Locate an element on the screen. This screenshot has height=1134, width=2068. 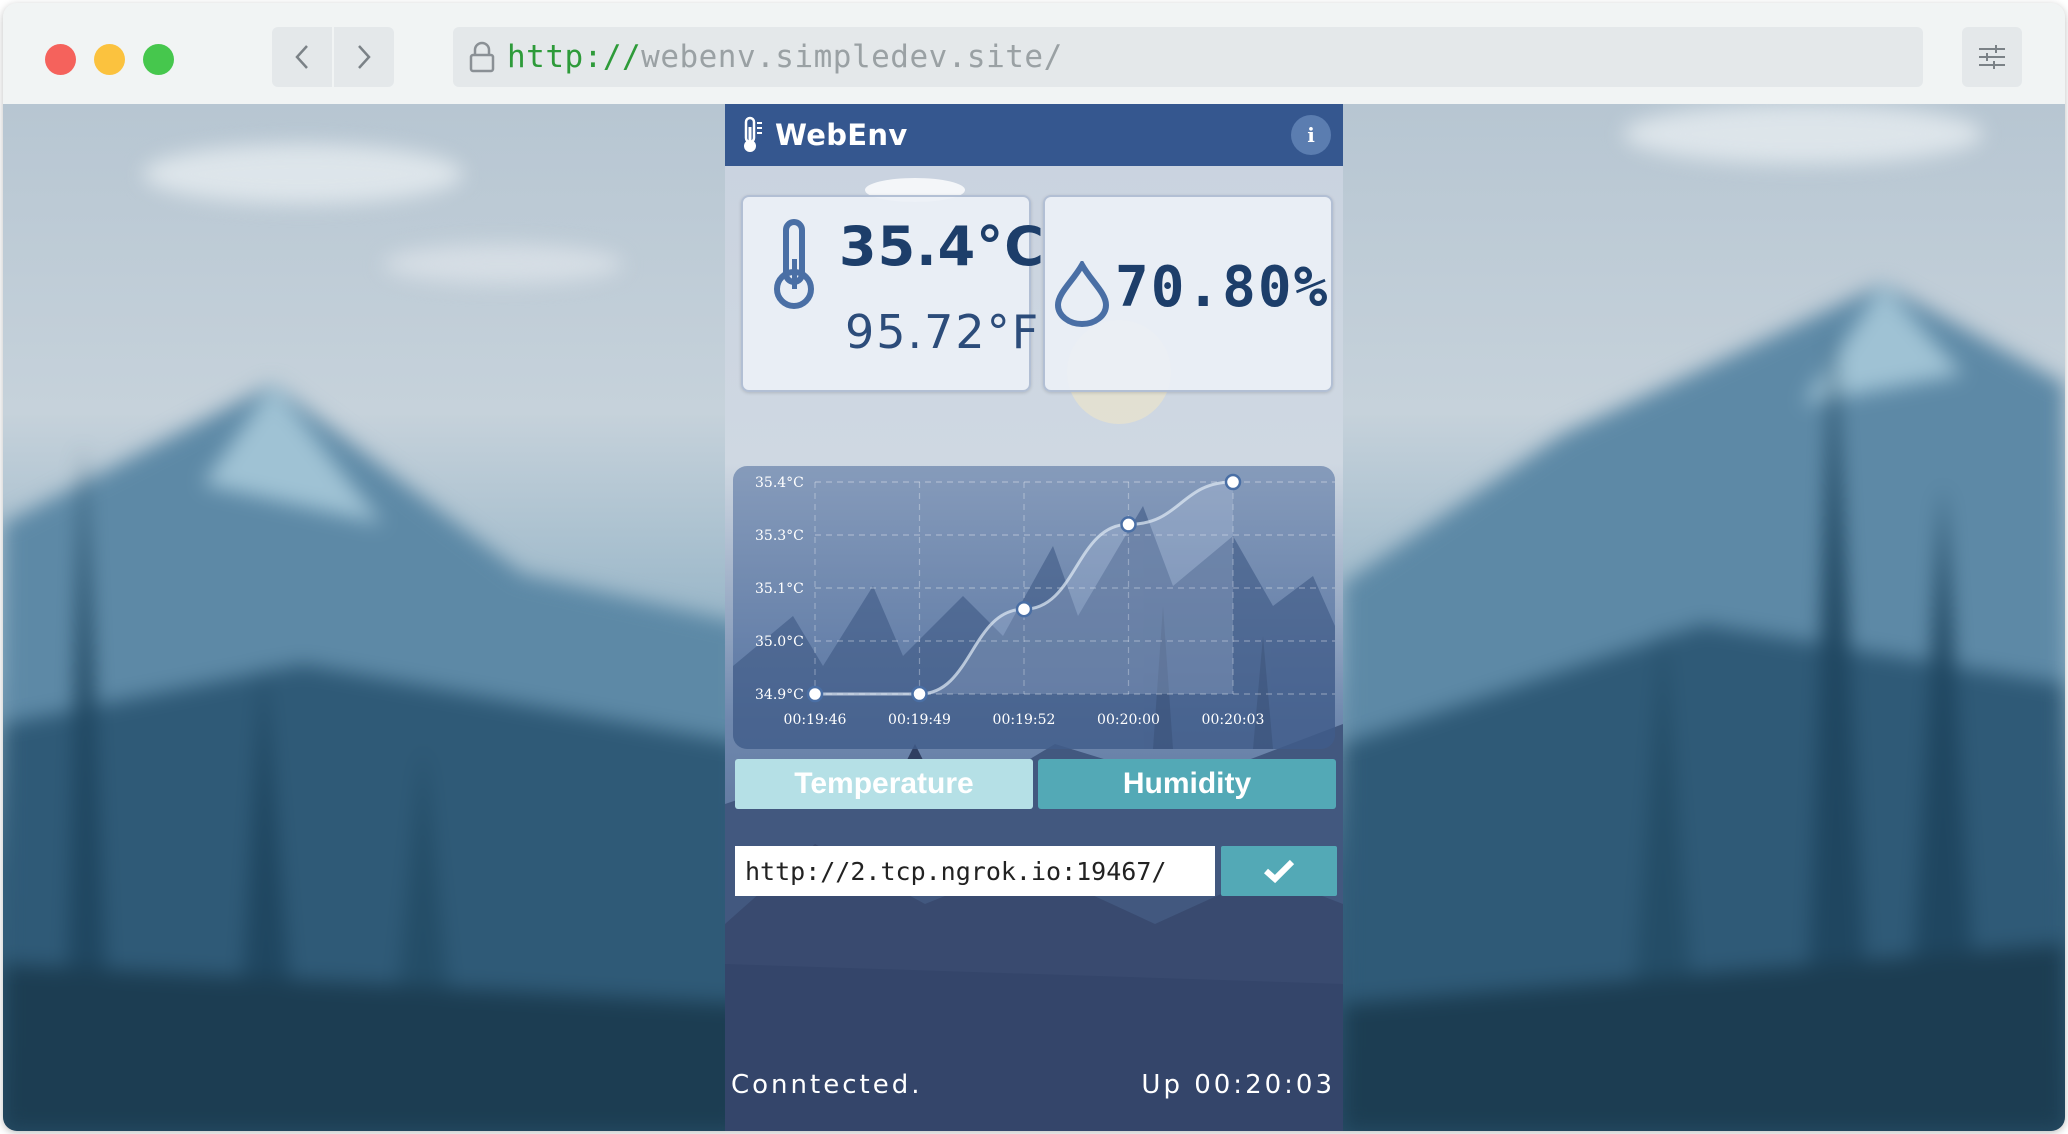
sliders-icon is located at coordinates (1992, 57).